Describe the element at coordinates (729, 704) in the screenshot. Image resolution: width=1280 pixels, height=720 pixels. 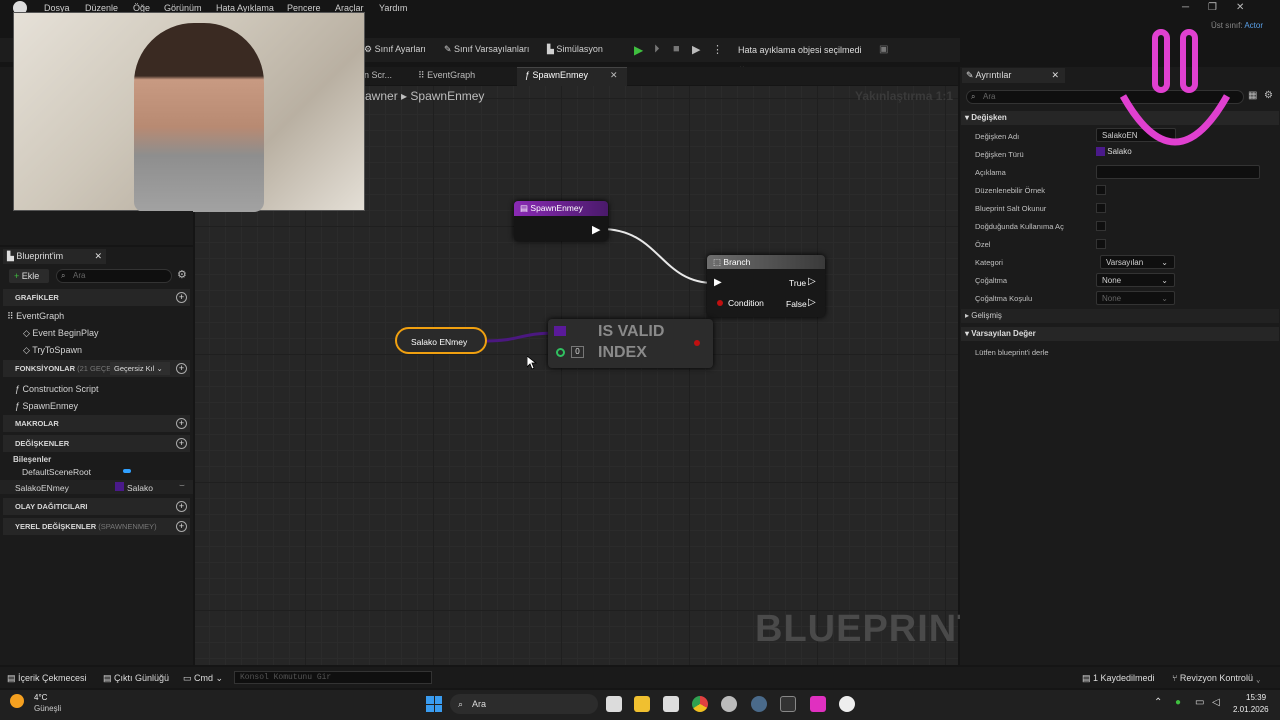
I see `github-icon` at that location.